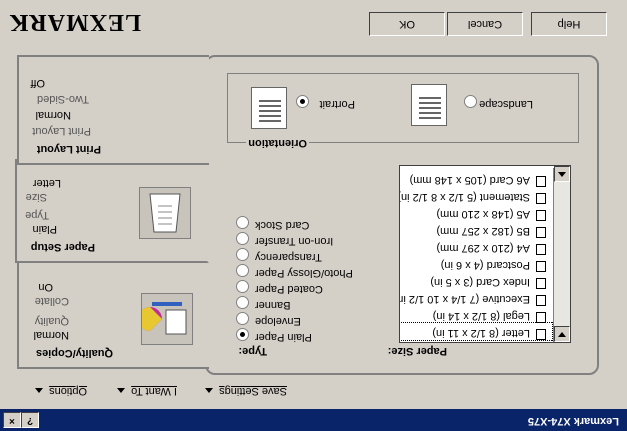 This screenshot has height=431, width=627. What do you see at coordinates (44, 229) in the screenshot?
I see `paper-type-value: Plain` at bounding box center [44, 229].